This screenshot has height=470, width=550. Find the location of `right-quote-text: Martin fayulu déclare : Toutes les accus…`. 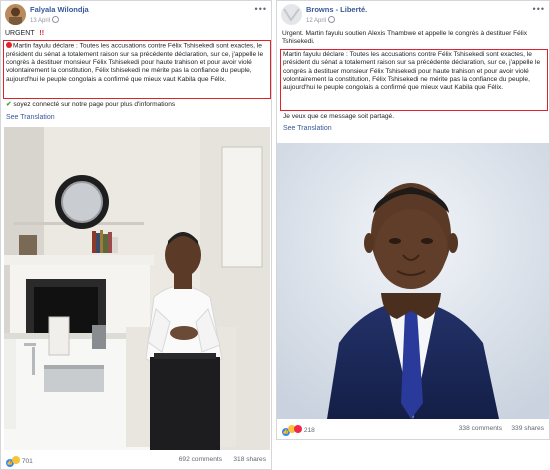

right-quote-text: Martin fayulu déclare : Toutes les accus… is located at coordinates (412, 71).